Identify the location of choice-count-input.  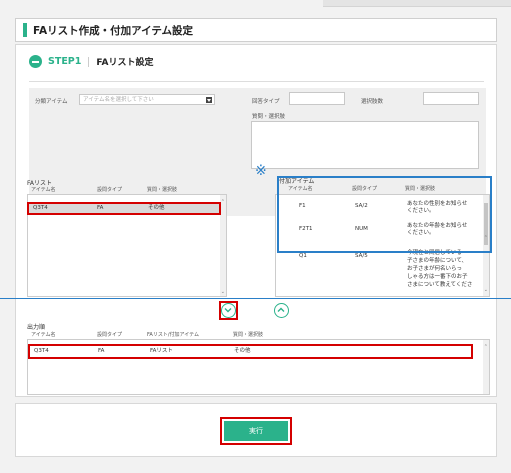
(451, 98).